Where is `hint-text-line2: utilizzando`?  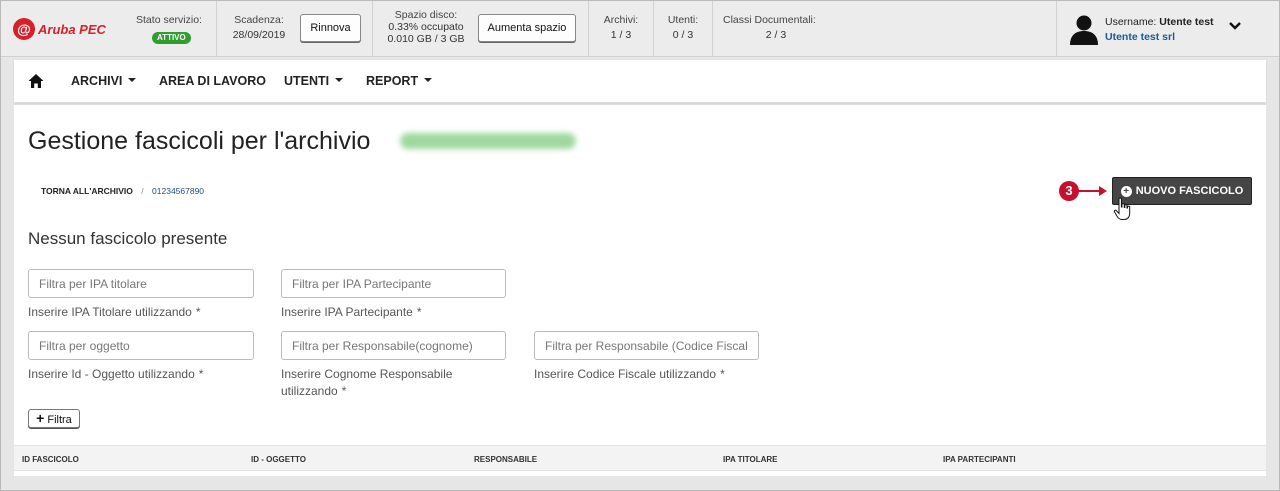 hint-text-line2: utilizzando is located at coordinates (309, 391).